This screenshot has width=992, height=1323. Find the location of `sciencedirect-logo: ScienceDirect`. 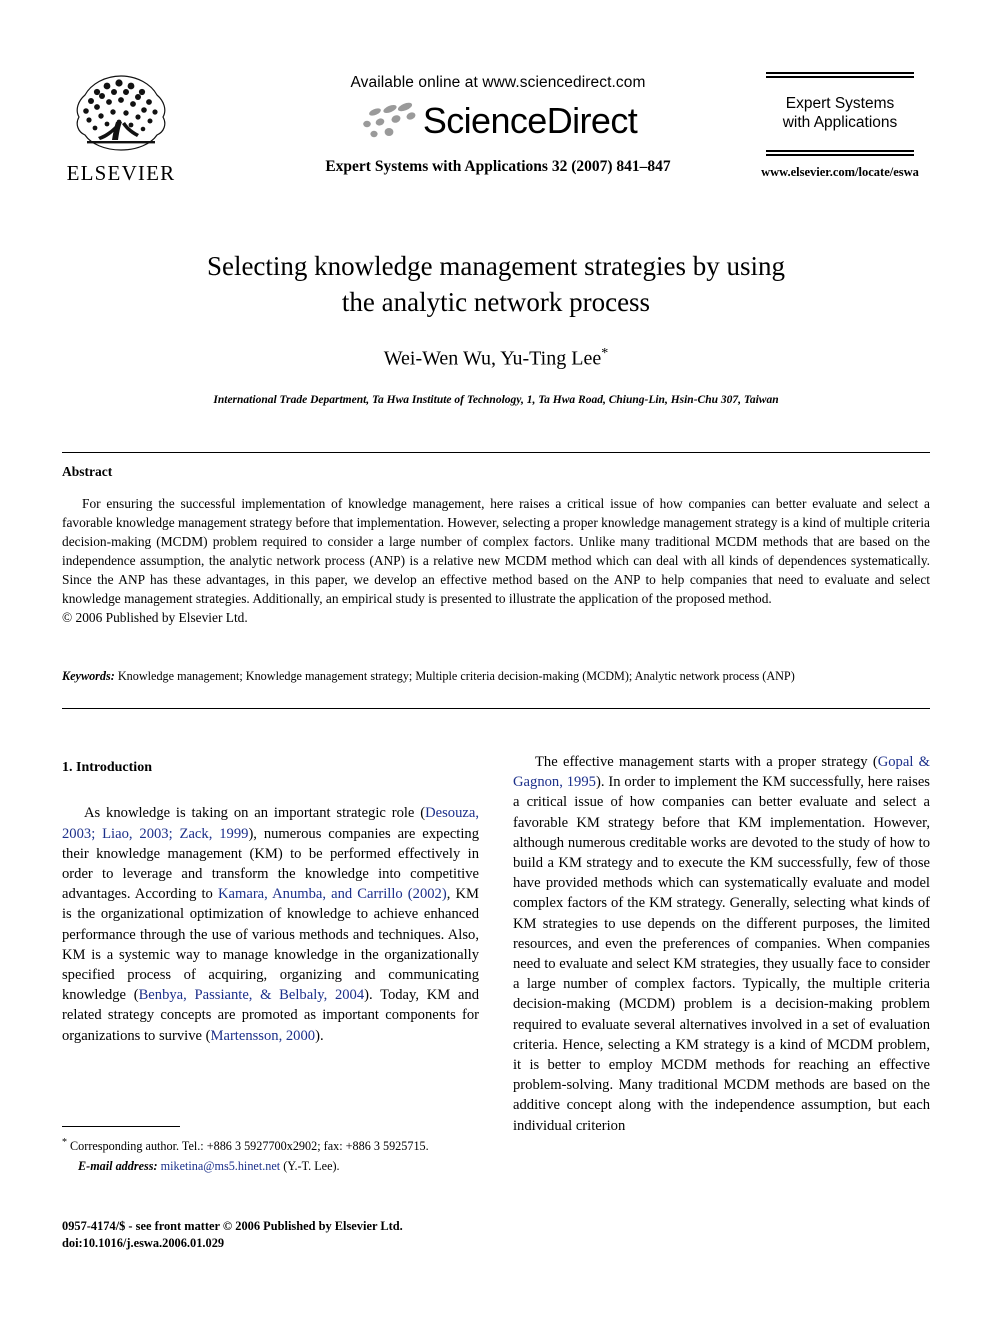

sciencedirect-logo: ScienceDirect is located at coordinates (498, 121).